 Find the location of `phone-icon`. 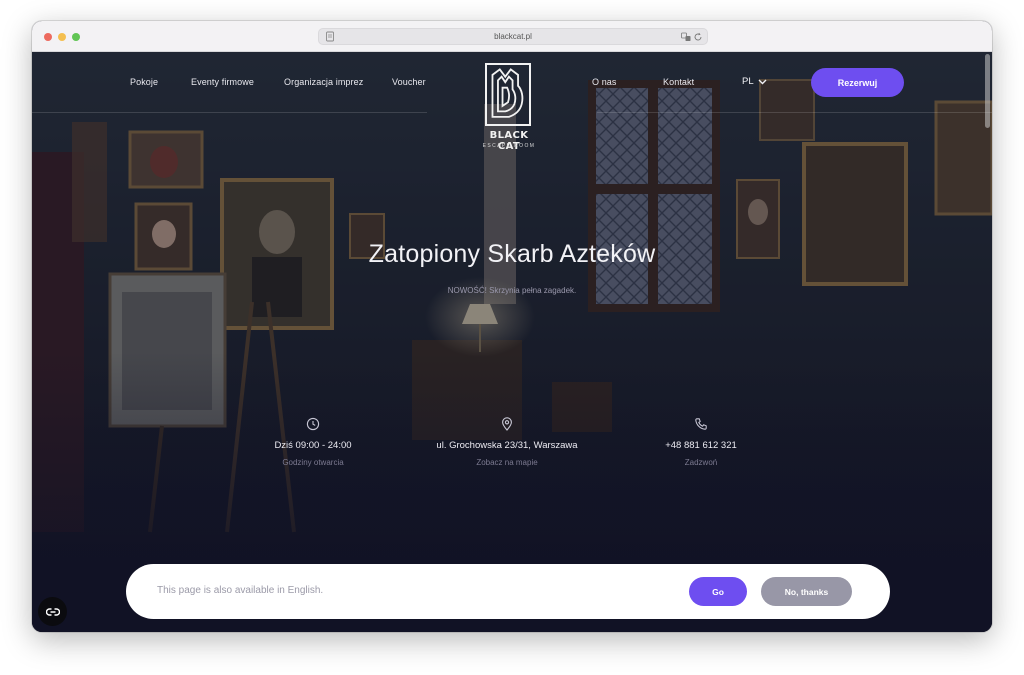

phone-icon is located at coordinates (701, 424).